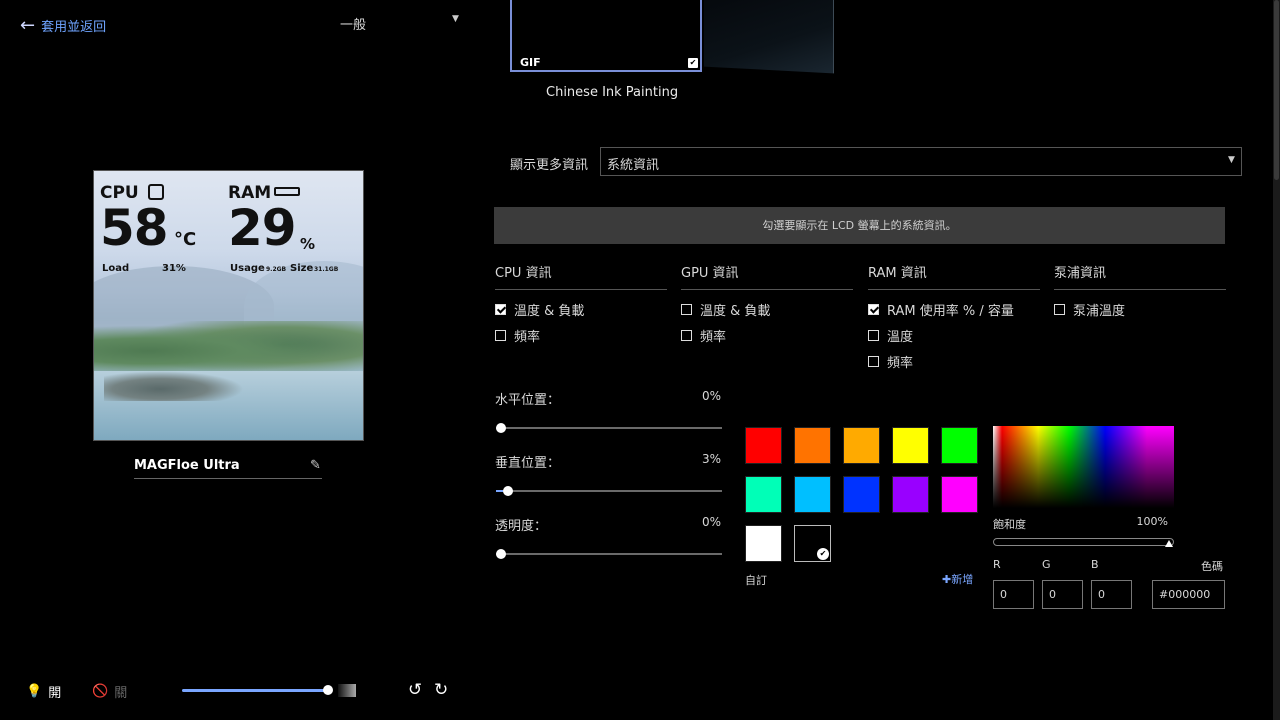 This screenshot has width=1280, height=720. Describe the element at coordinates (328, 690) in the screenshot. I see `brightness-slider-knob` at that location.